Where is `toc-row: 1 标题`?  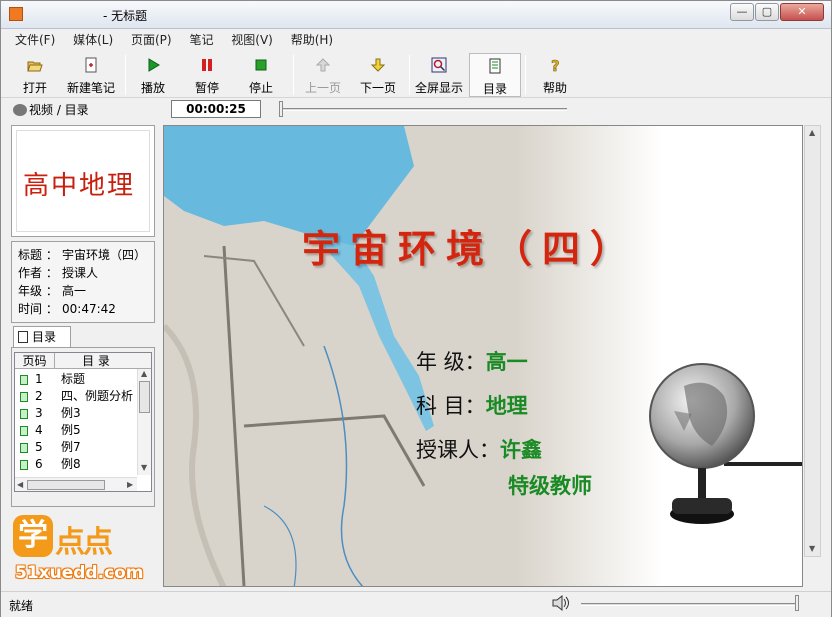
toc-row: 1 标题 is located at coordinates (76, 379).